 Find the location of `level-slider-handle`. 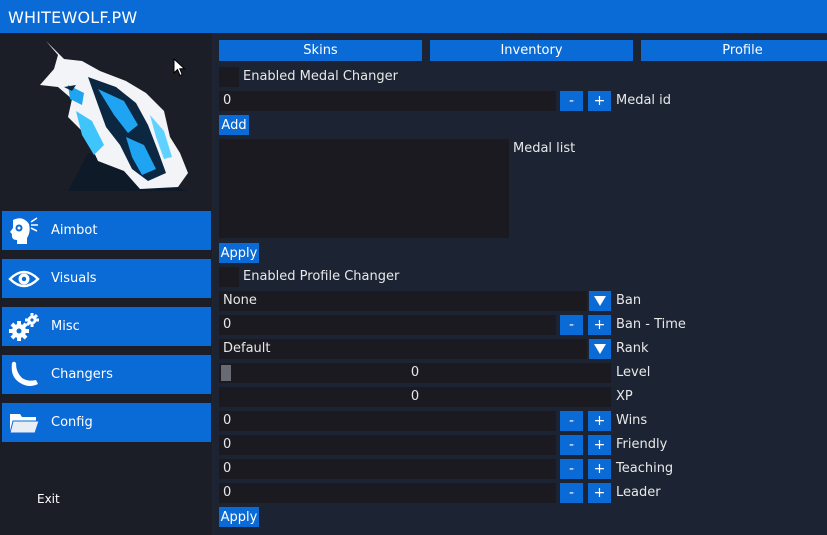

level-slider-handle is located at coordinates (226, 373).